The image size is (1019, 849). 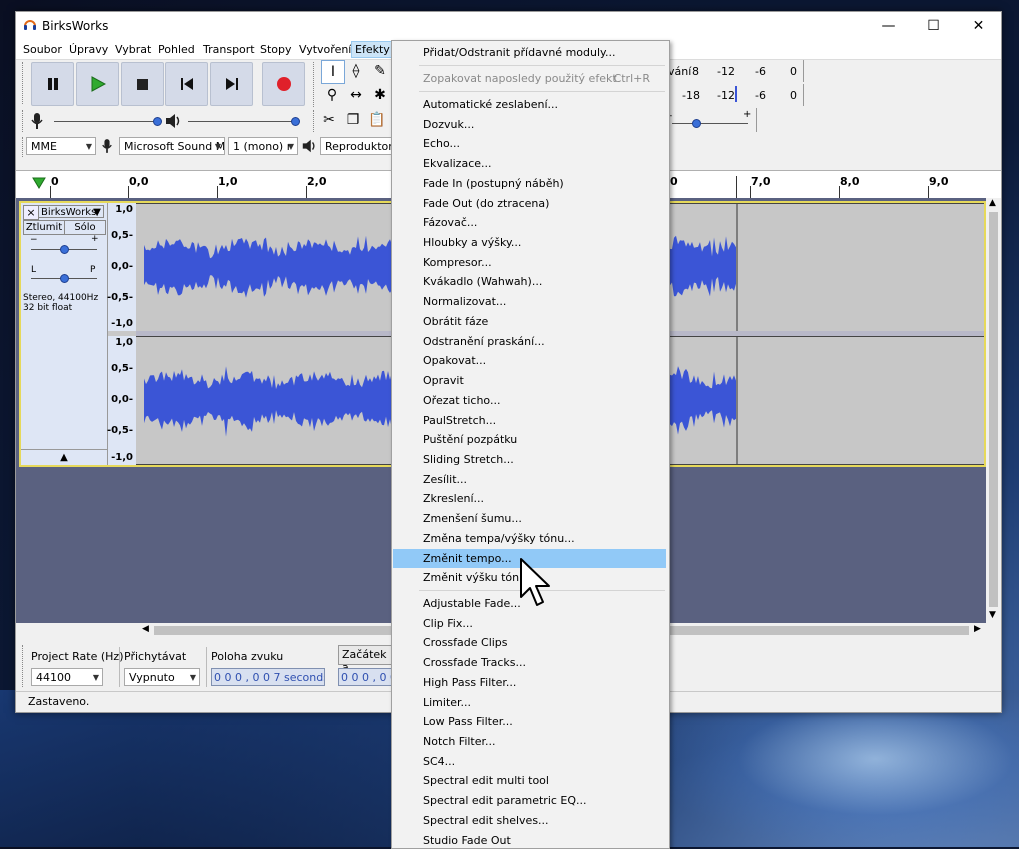 What do you see at coordinates (44, 227) in the screenshot?
I see `mute-button: Ztlumit` at bounding box center [44, 227].